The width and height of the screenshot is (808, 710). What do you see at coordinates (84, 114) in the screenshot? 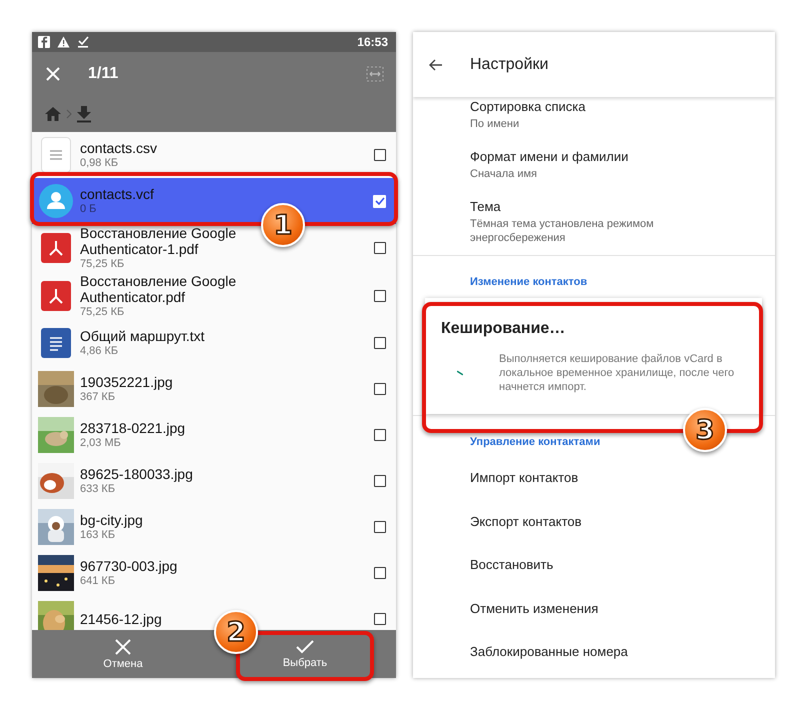
I see `download-icon` at bounding box center [84, 114].